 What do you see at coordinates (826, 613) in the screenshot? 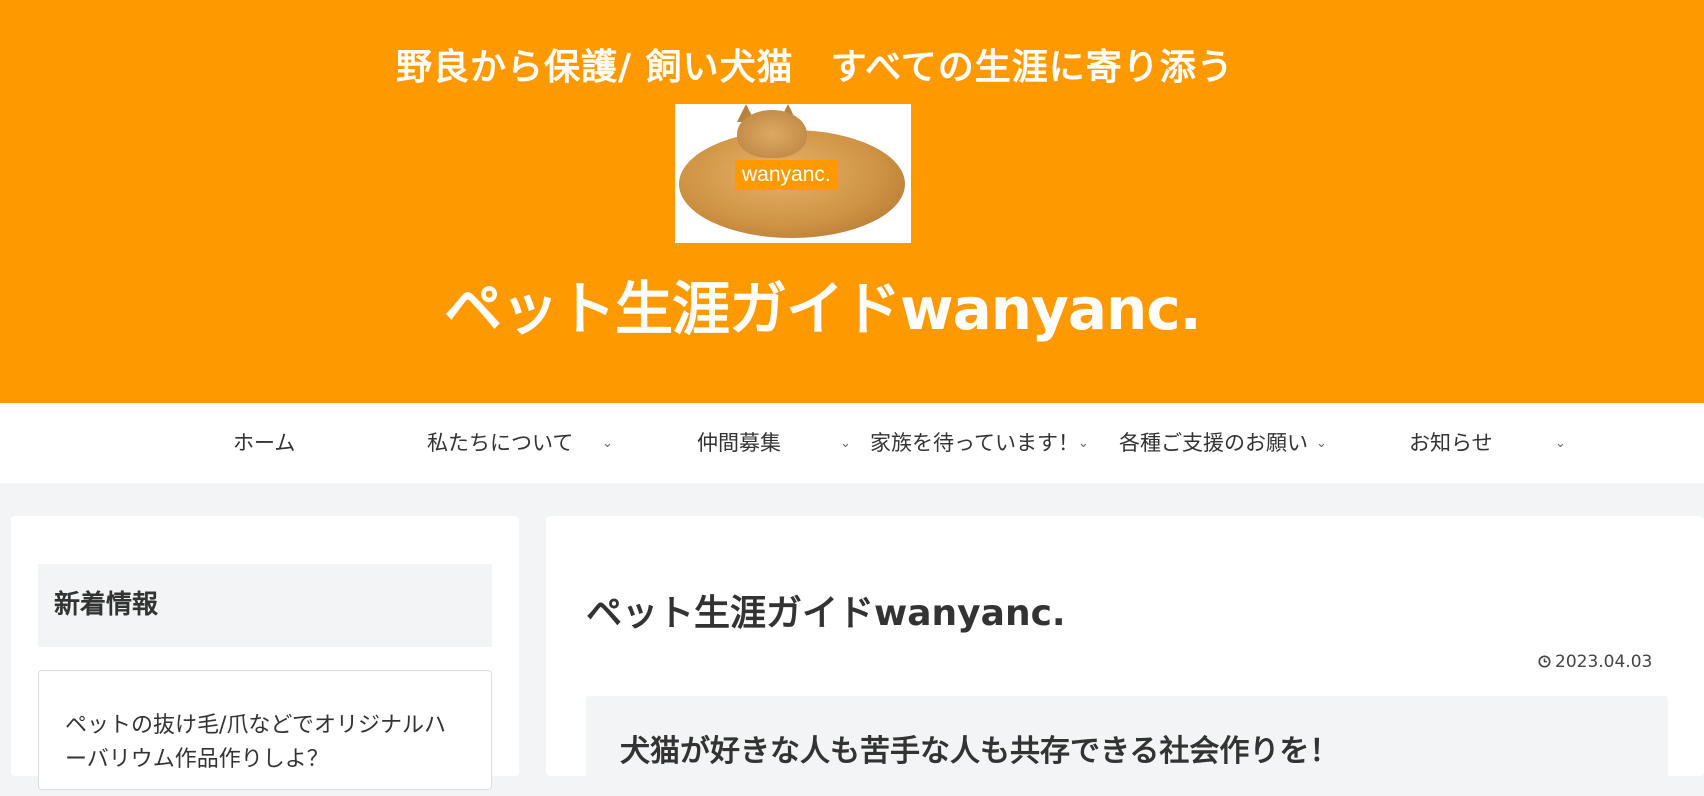
I see `entry-title: ペット生涯ガイドwanyanc.` at bounding box center [826, 613].